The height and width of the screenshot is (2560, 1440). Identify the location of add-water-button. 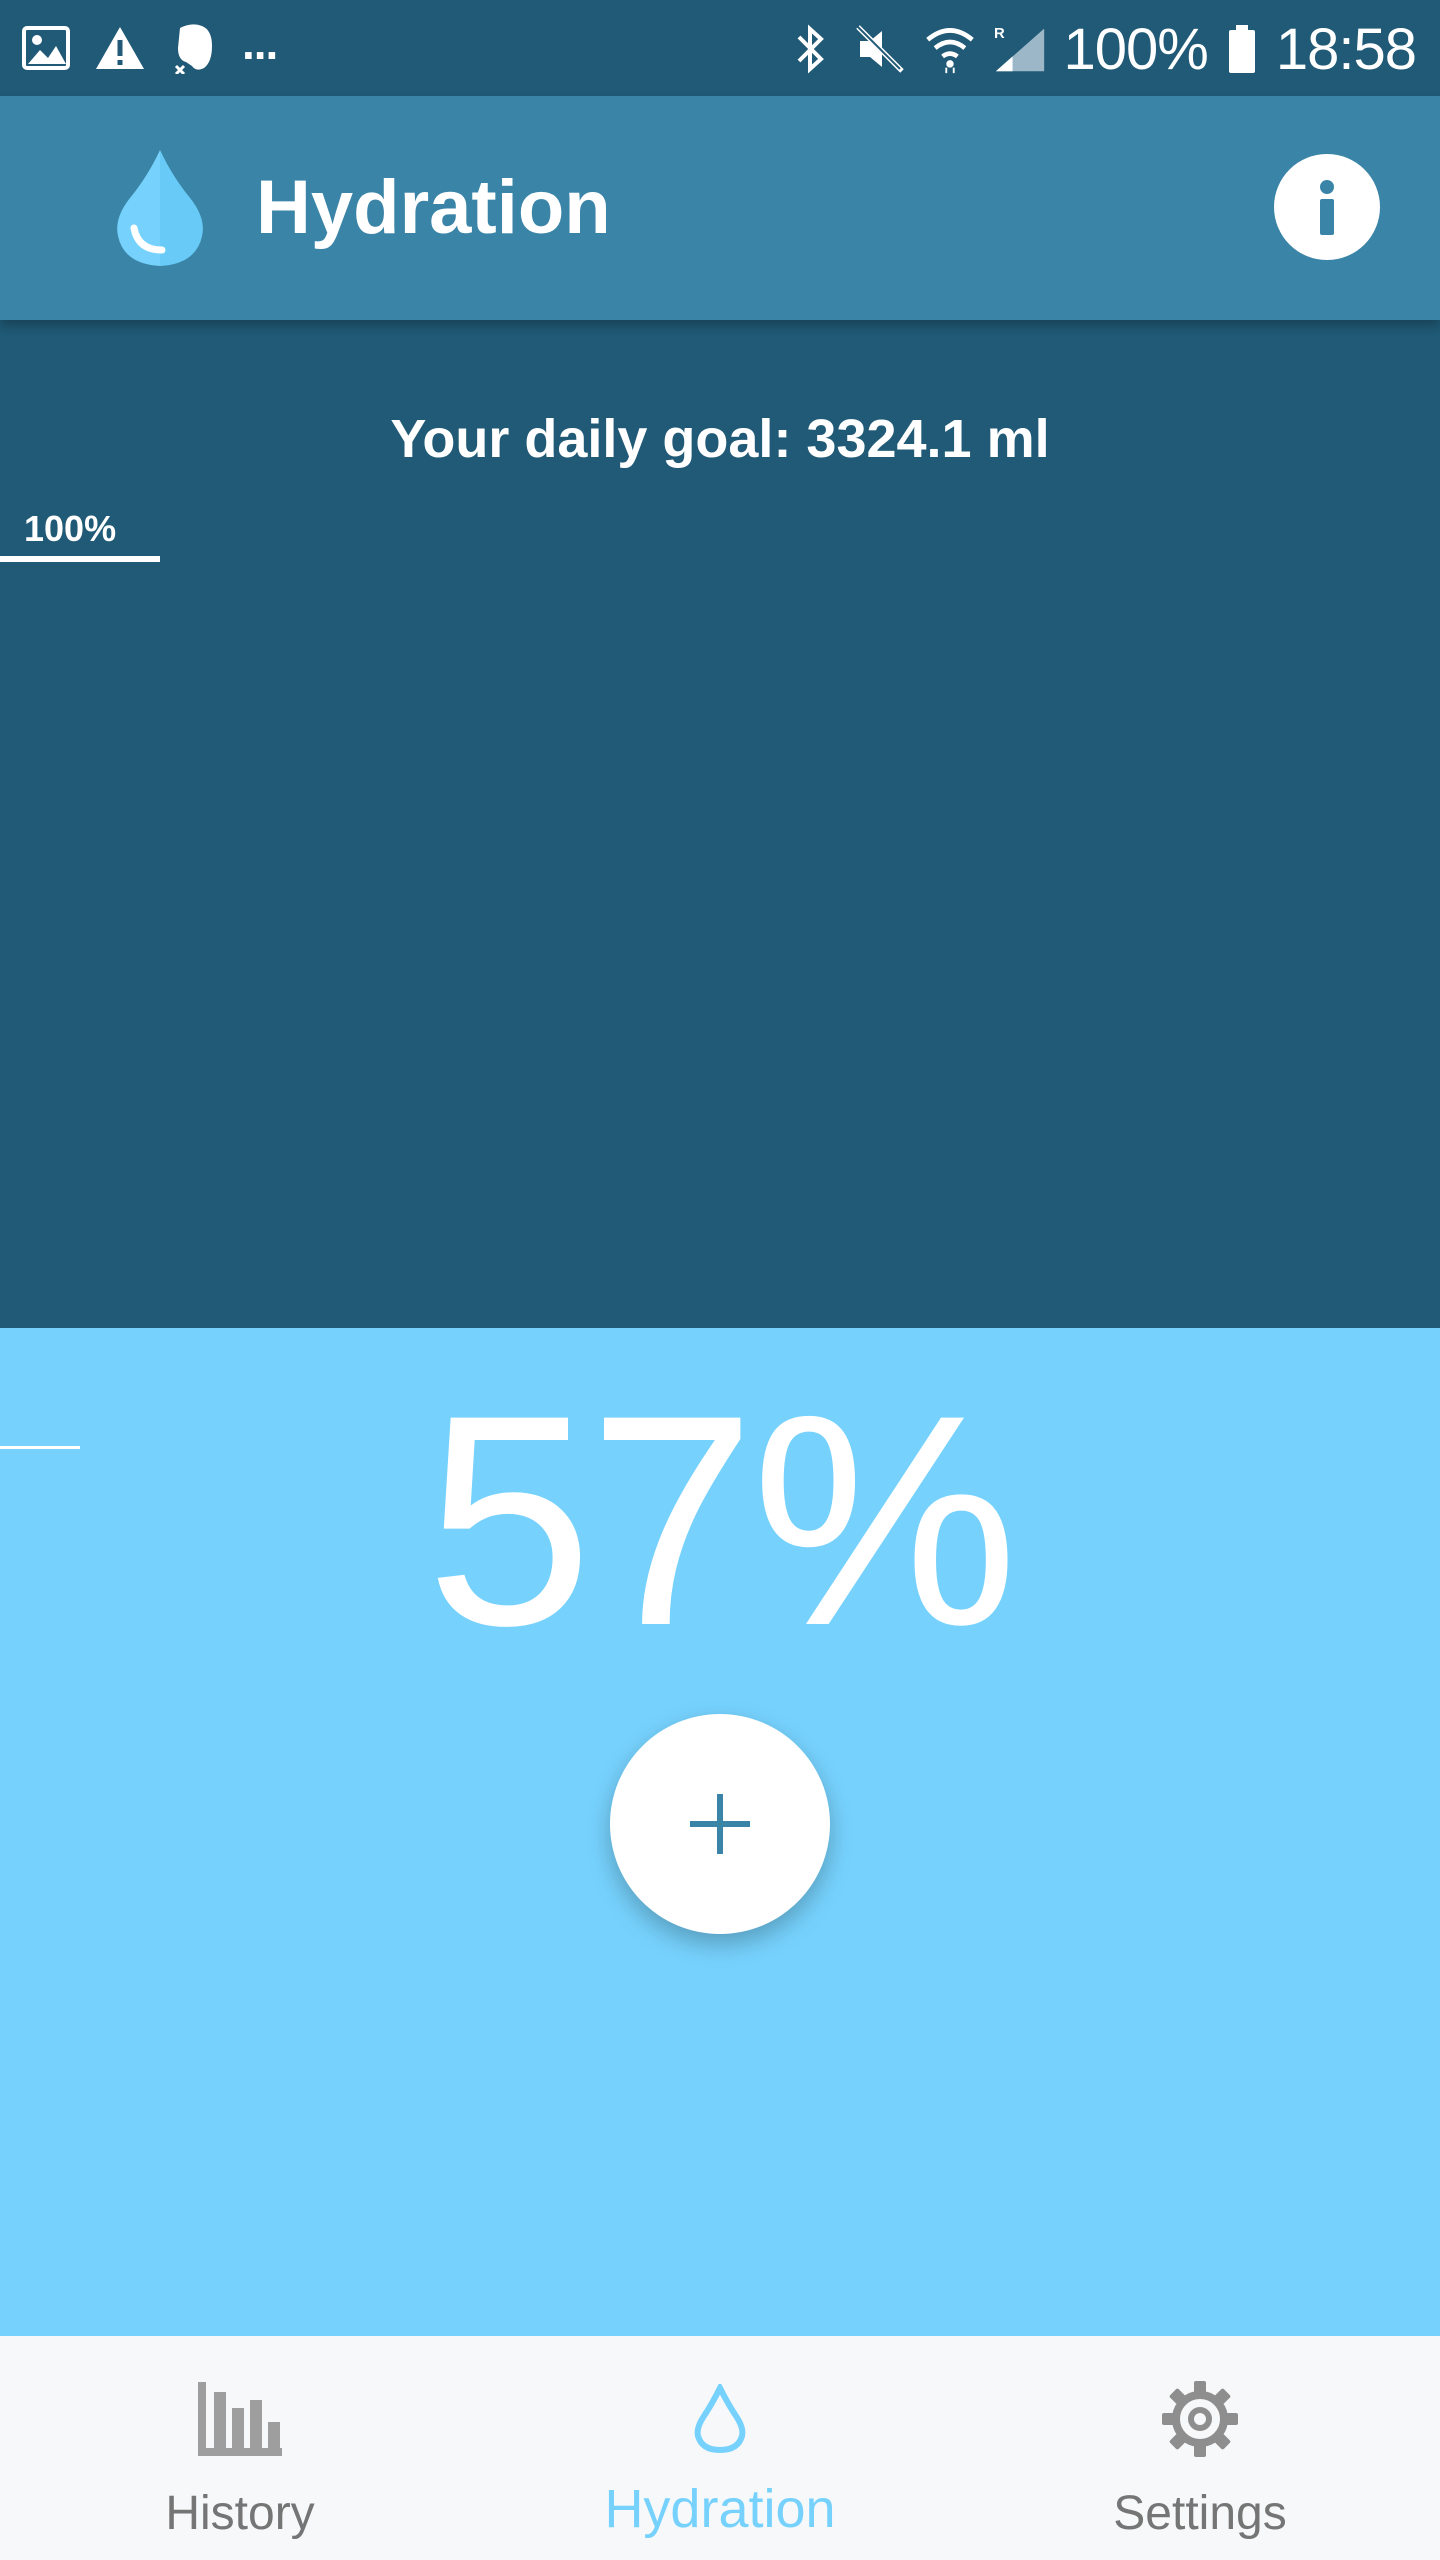
(720, 1824).